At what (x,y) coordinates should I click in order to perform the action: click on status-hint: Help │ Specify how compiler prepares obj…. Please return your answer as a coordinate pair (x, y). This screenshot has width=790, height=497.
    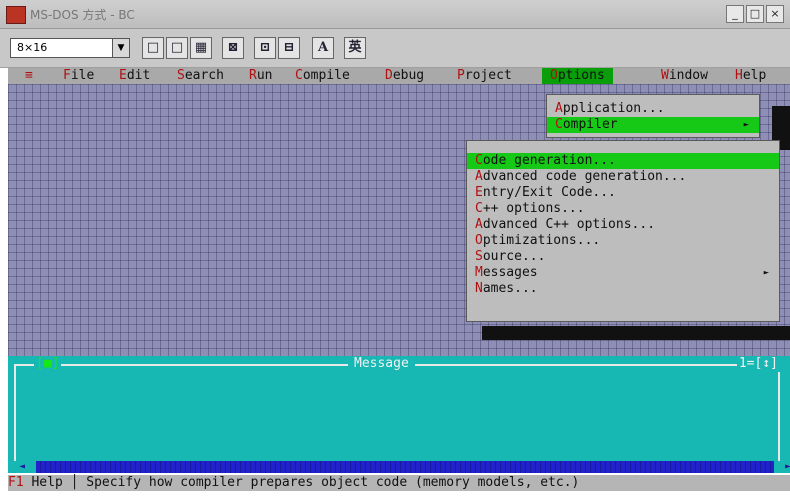
    Looking at the image, I should click on (301, 482).